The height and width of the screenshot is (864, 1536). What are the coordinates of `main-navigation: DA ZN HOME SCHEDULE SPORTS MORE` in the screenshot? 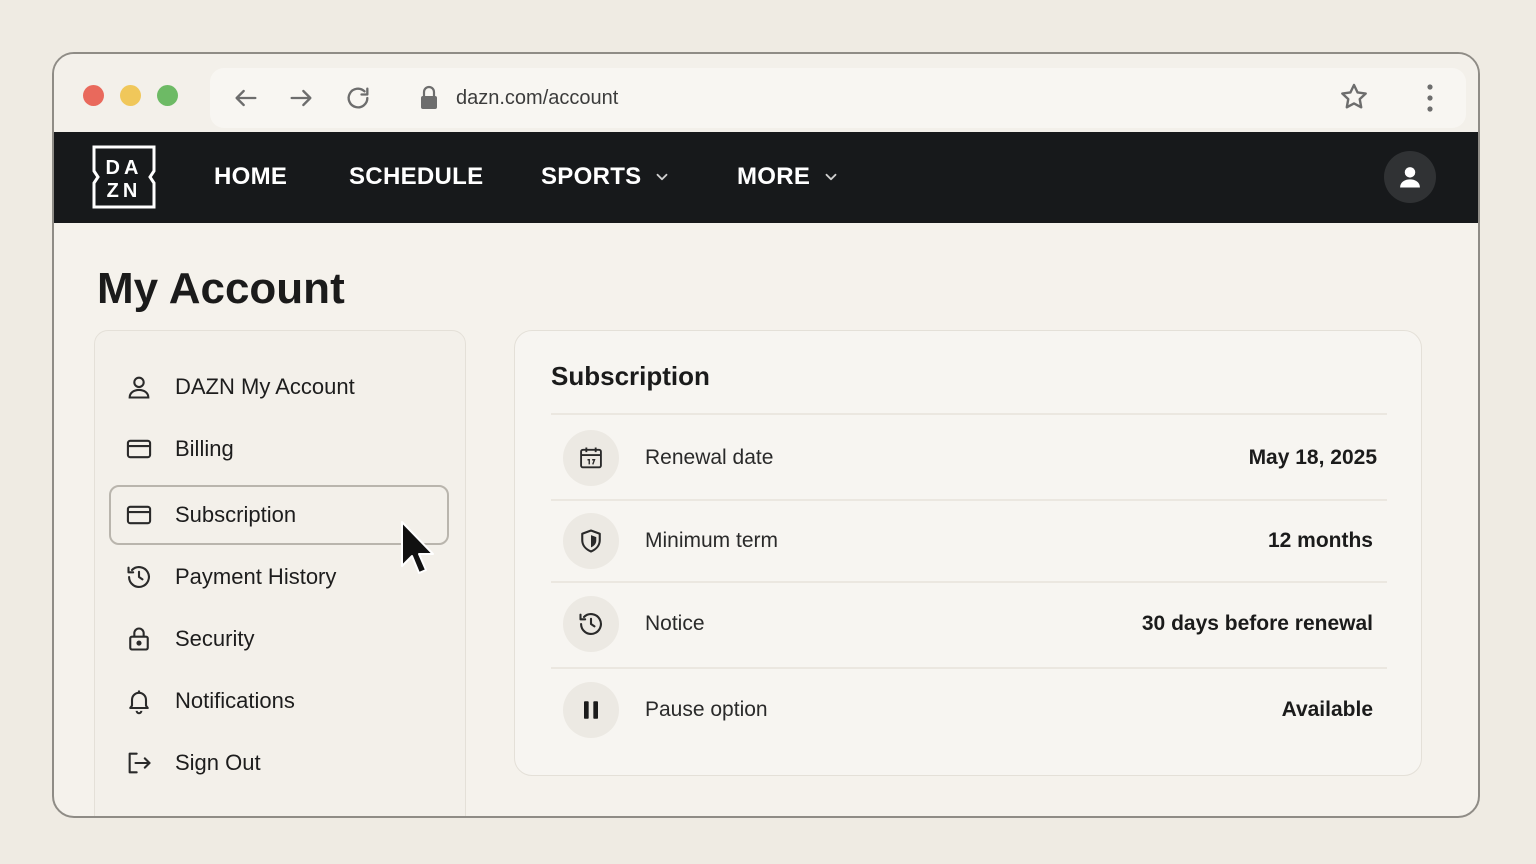 It's located at (766, 177).